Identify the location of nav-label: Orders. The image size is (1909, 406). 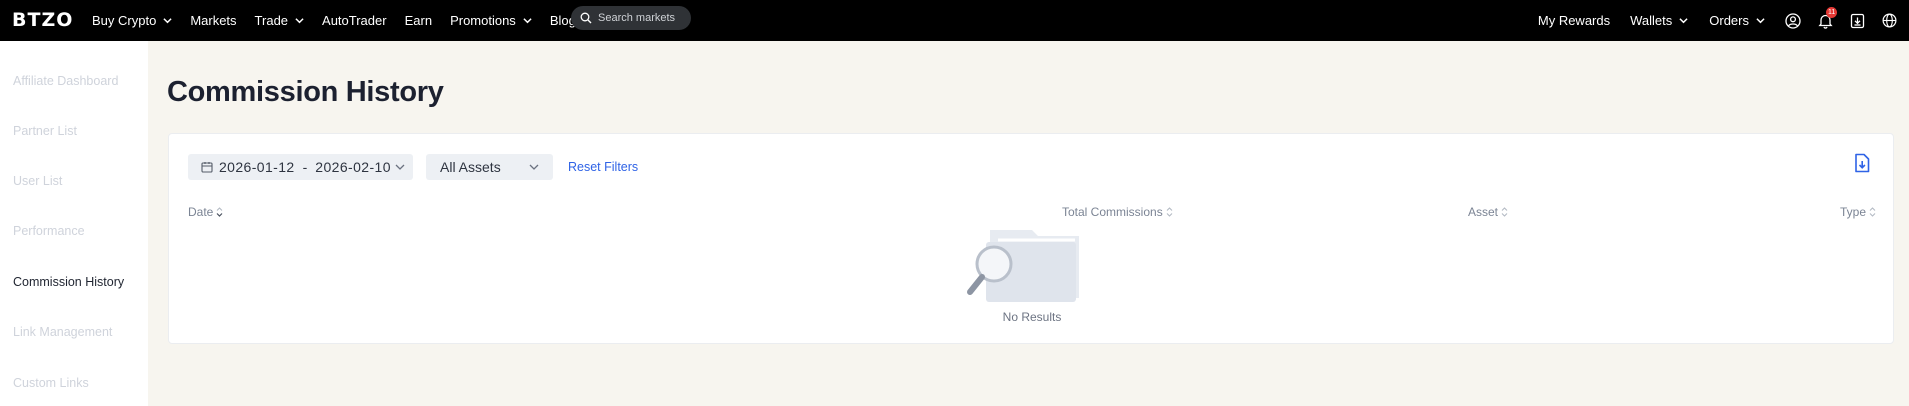
(1729, 20).